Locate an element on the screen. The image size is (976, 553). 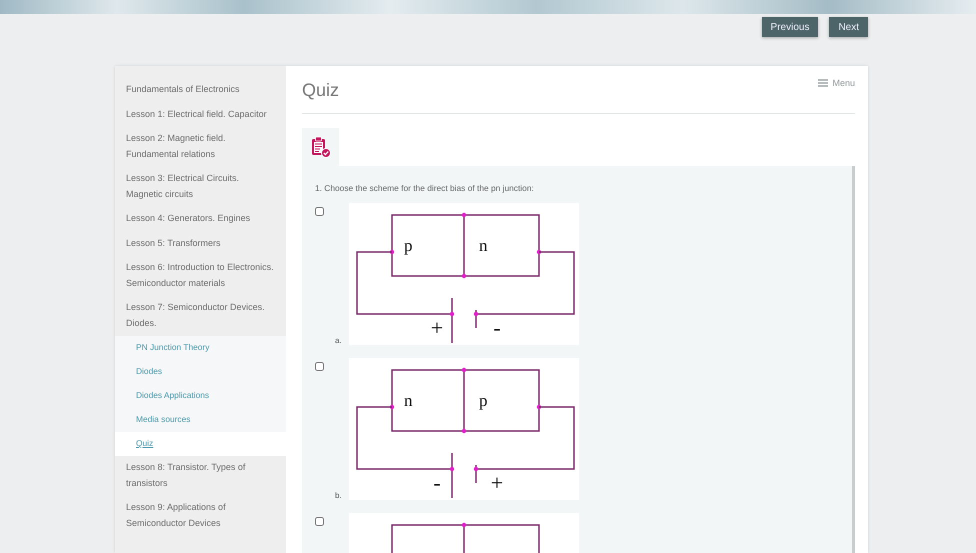
sidebar-item: Lesson 5: Transformers is located at coordinates (200, 244).